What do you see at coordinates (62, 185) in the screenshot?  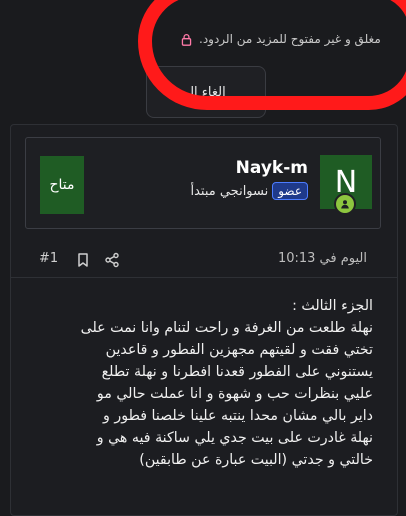 I see `status-badge: متاح` at bounding box center [62, 185].